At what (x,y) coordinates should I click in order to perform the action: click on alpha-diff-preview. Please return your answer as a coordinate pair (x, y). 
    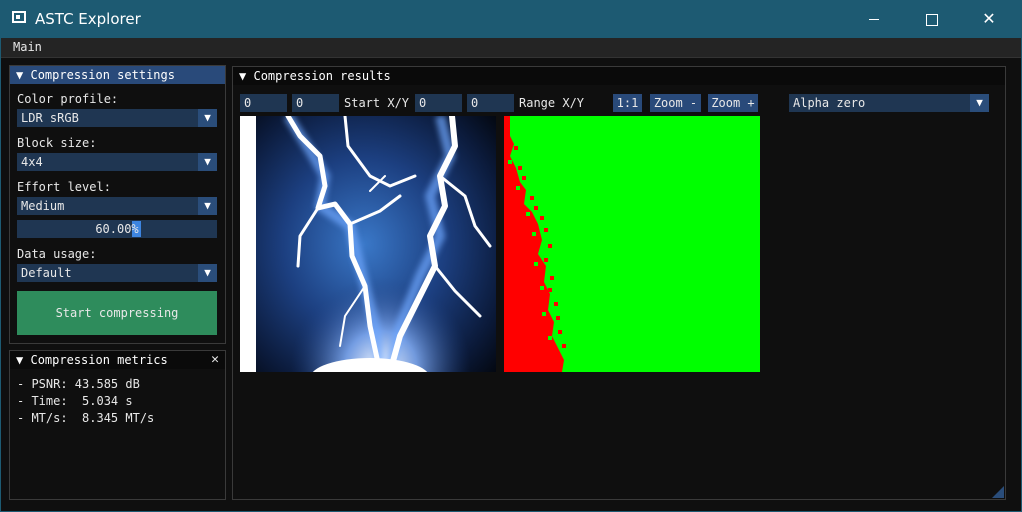
    Looking at the image, I should click on (632, 244).